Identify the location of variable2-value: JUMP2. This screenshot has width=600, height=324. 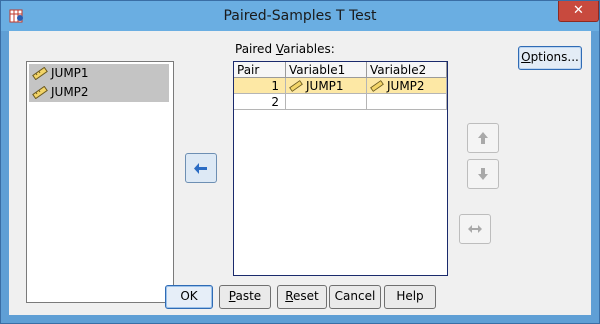
(406, 86).